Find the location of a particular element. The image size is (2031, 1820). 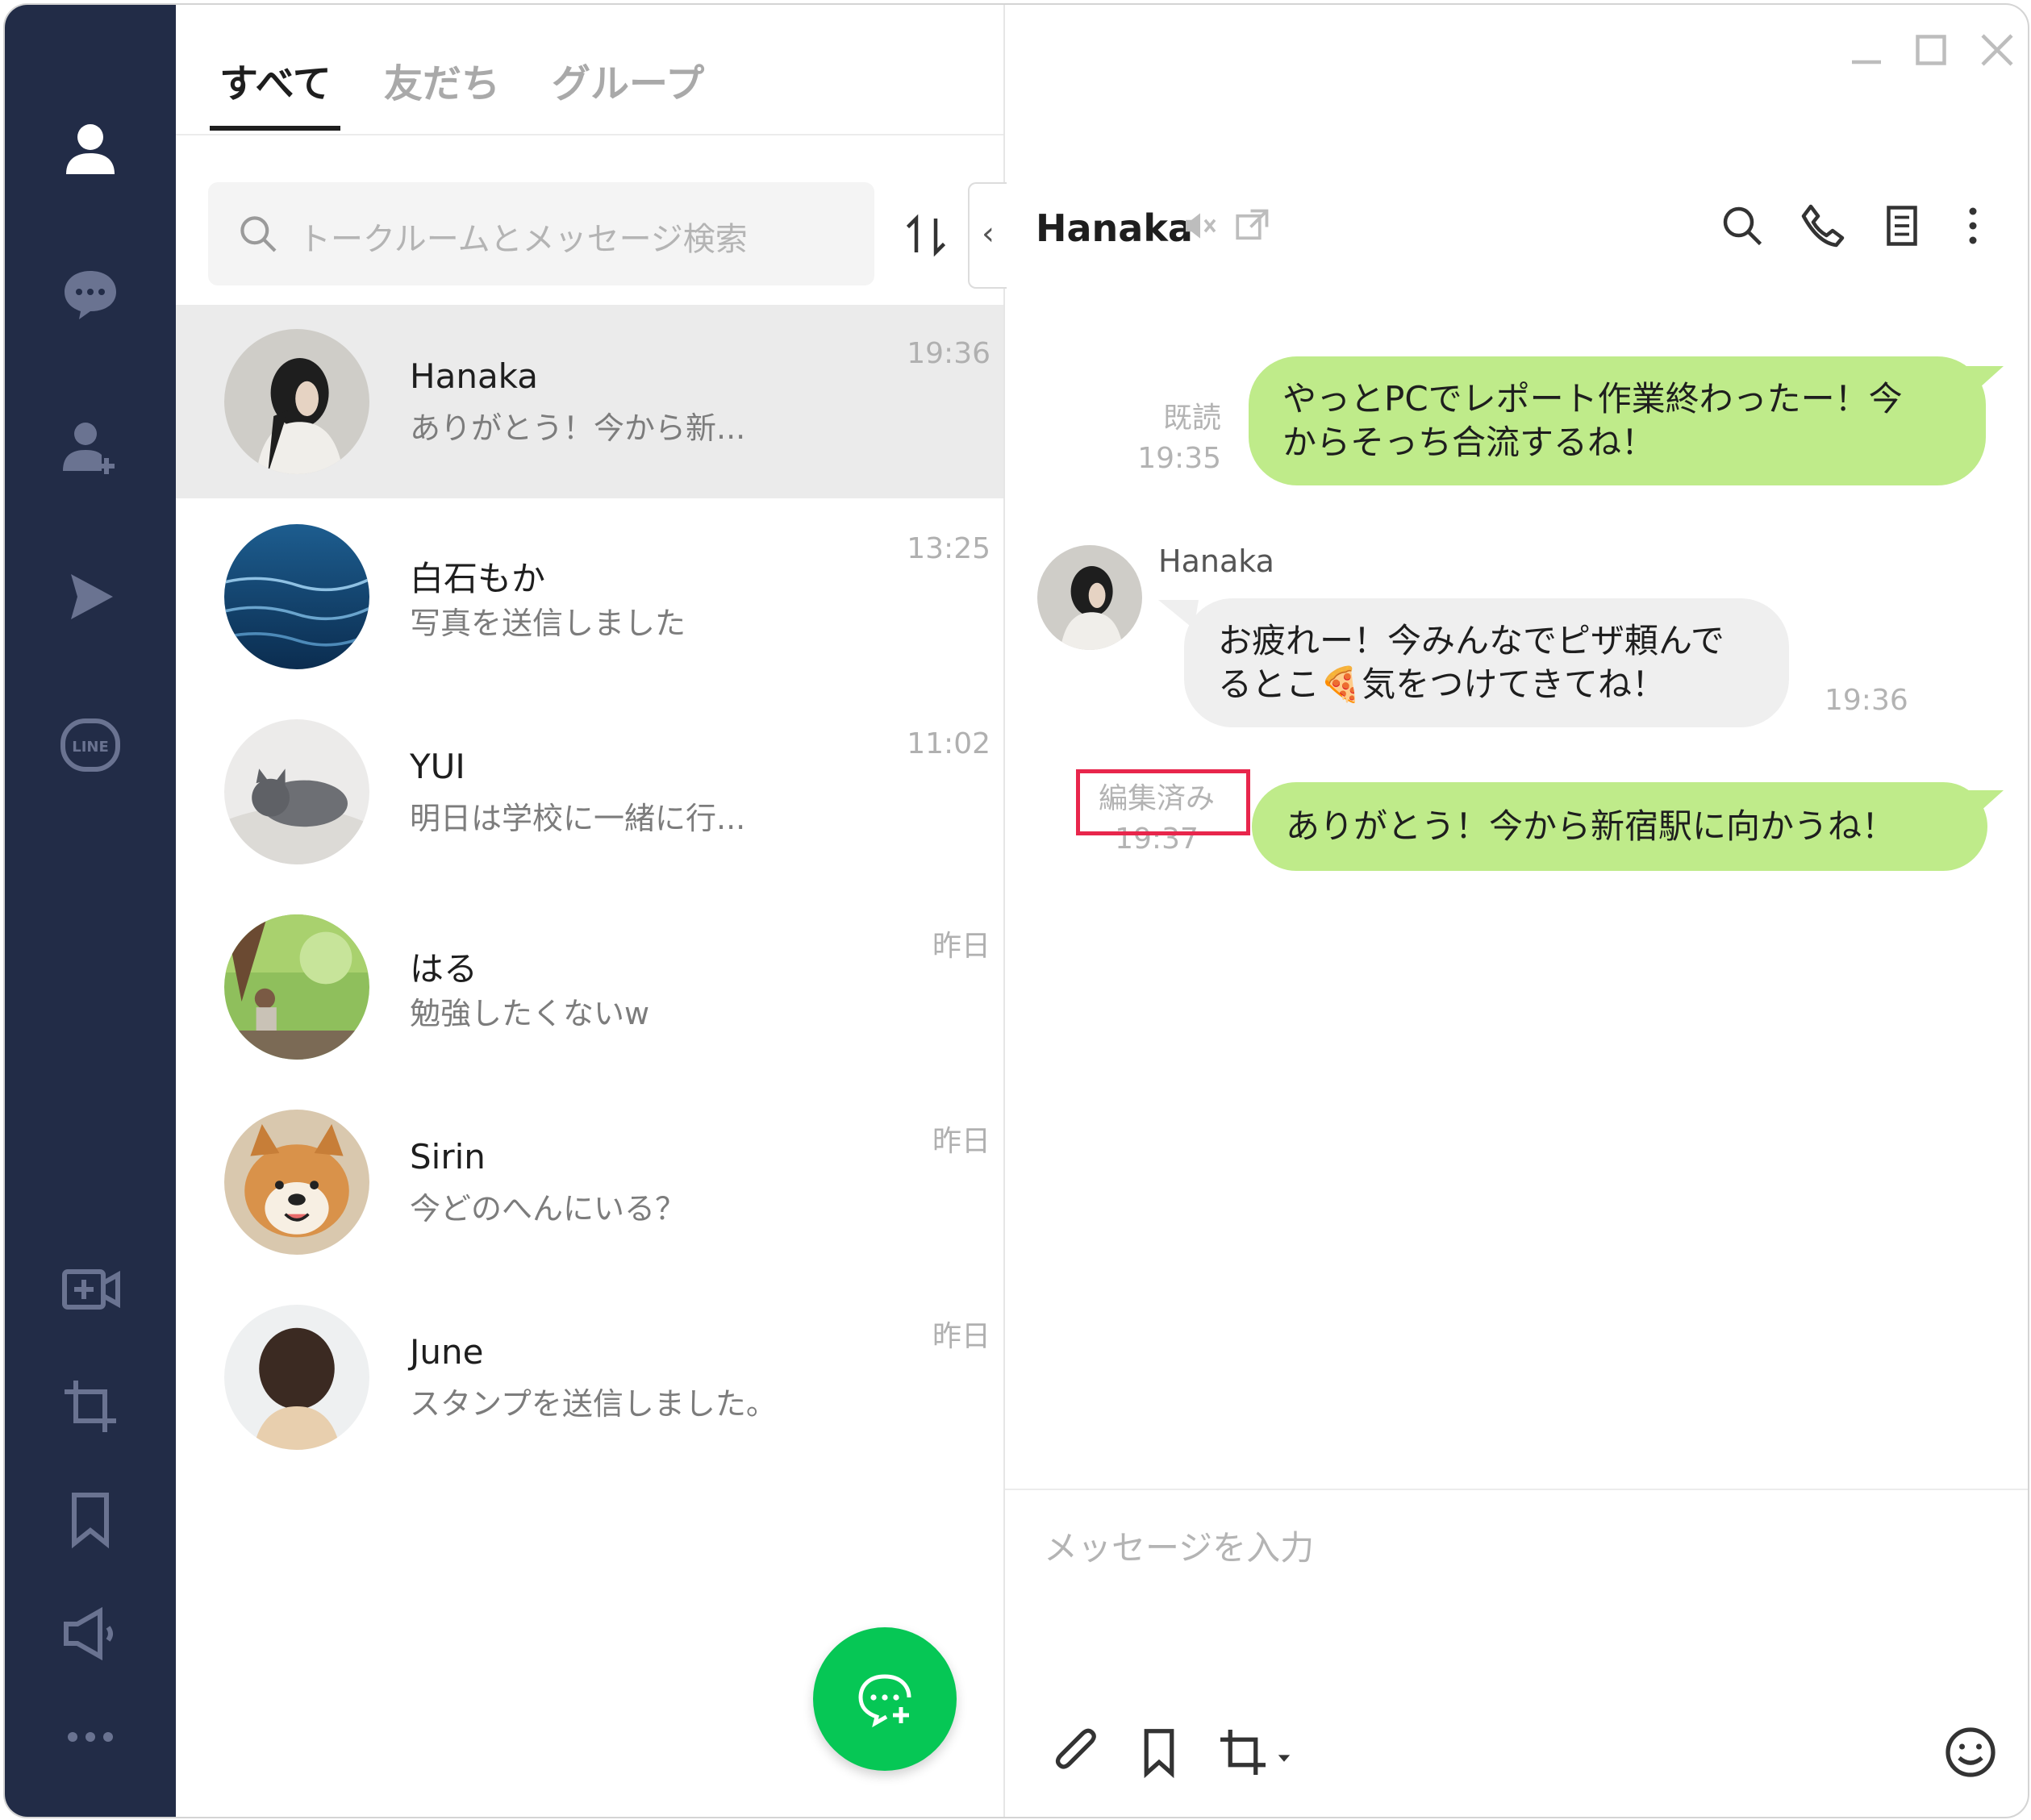

message-text: るとこ🍕気をつけてきてね！ is located at coordinates (1442, 684).